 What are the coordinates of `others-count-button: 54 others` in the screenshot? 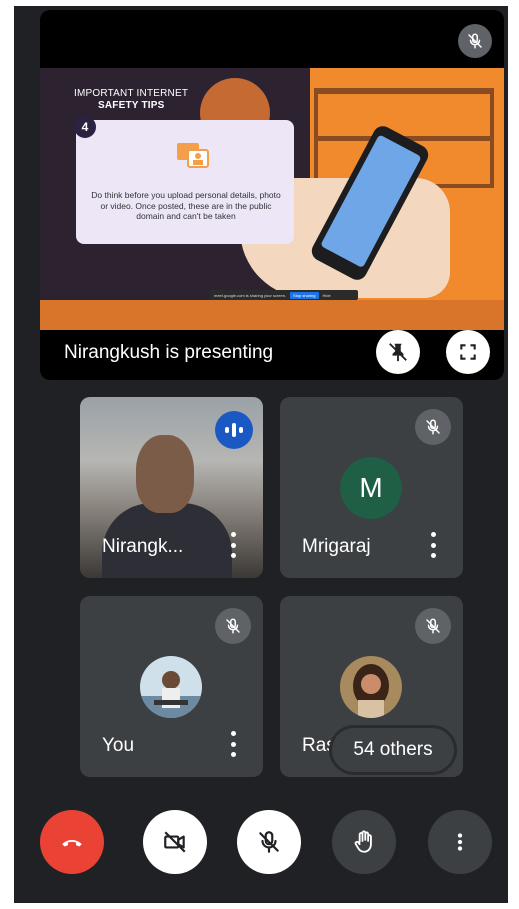 It's located at (393, 750).